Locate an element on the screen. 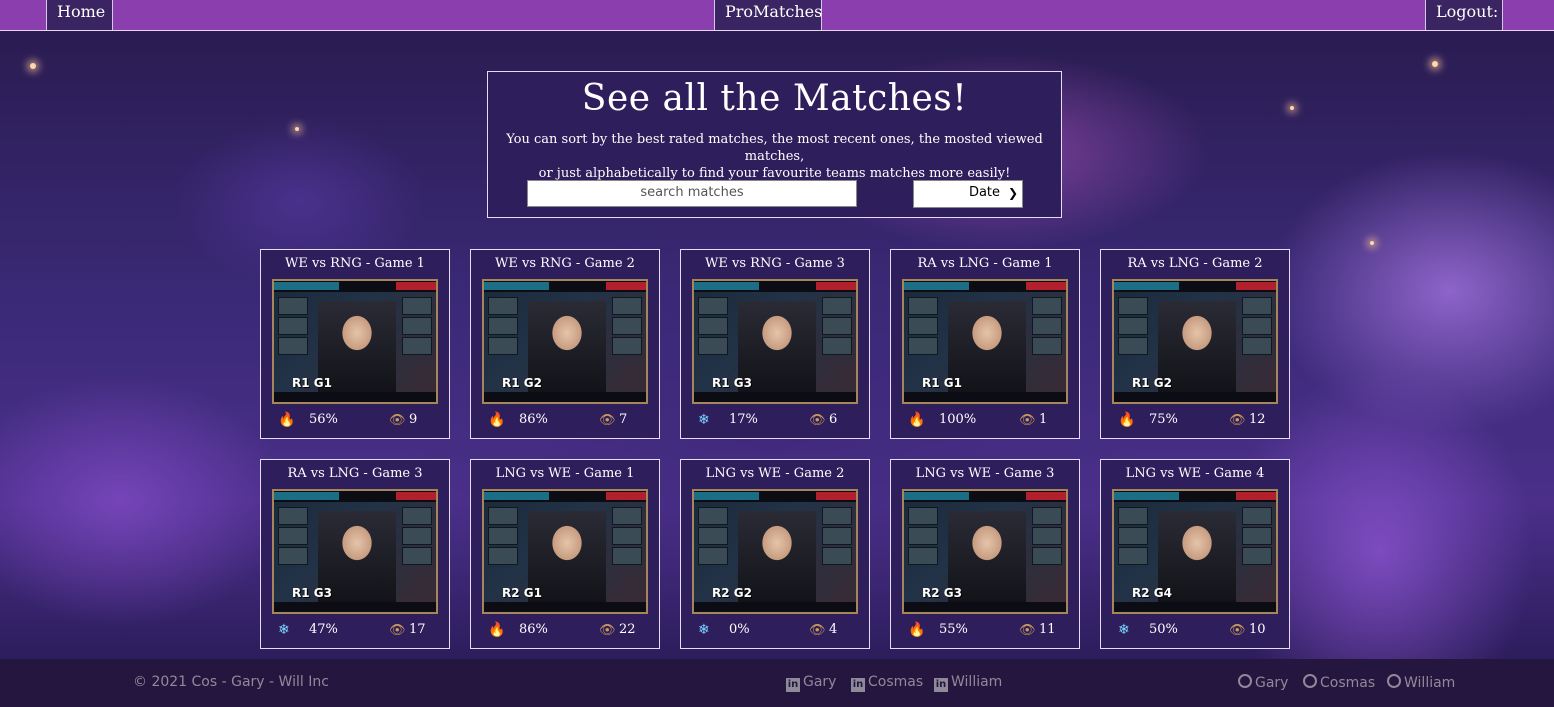 This screenshot has height=707, width=1554. brand-button: ProMatches is located at coordinates (768, 15).